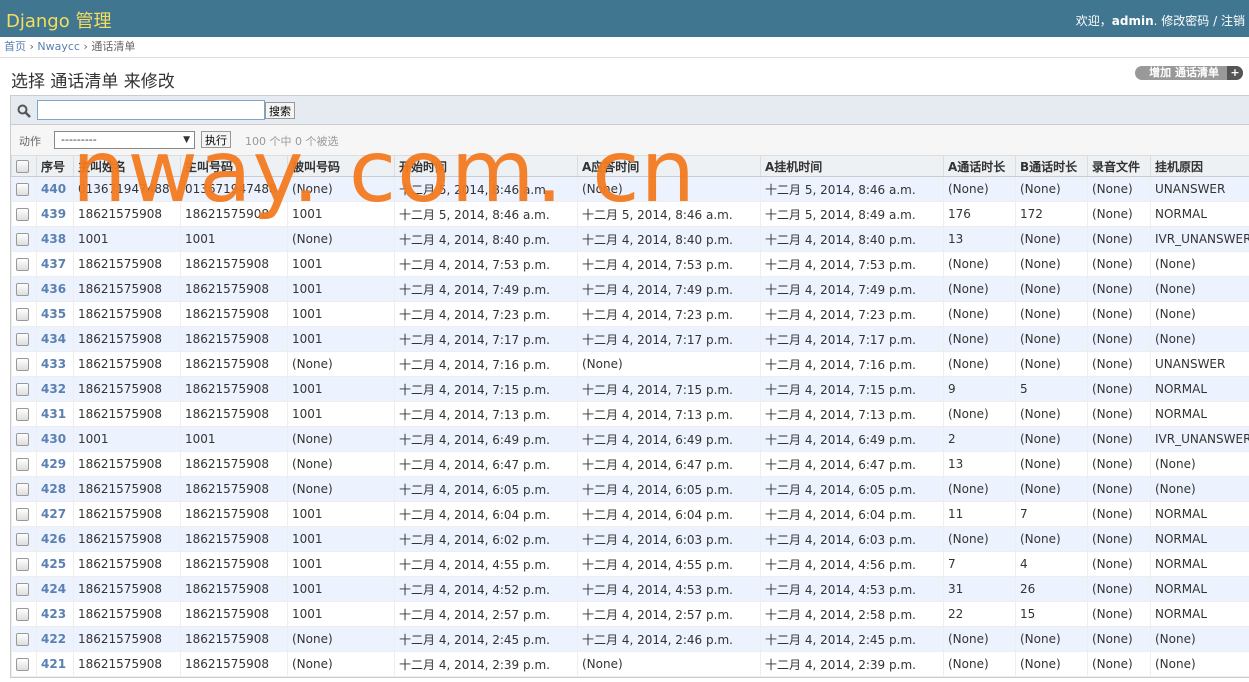 Image resolution: width=1249 pixels, height=682 pixels. What do you see at coordinates (1189, 73) in the screenshot?
I see `add-record-button: 增加 通话清单 +` at bounding box center [1189, 73].